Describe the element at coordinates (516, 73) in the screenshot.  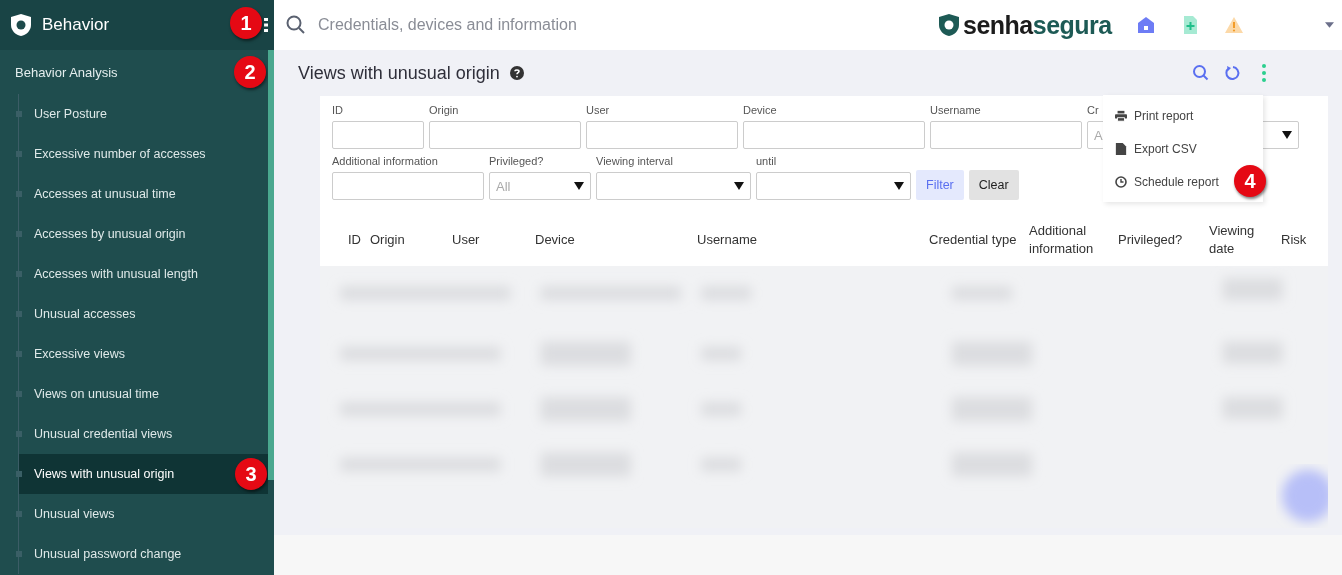
I see `help-icon` at that location.